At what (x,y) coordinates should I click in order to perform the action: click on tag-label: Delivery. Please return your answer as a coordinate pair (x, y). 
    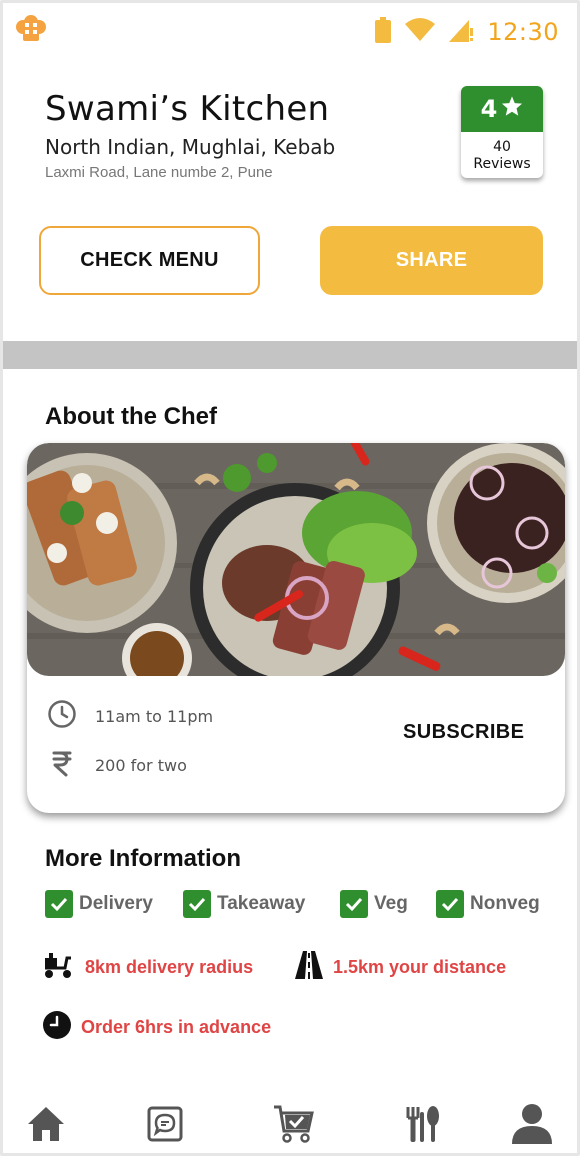
    Looking at the image, I should click on (116, 903).